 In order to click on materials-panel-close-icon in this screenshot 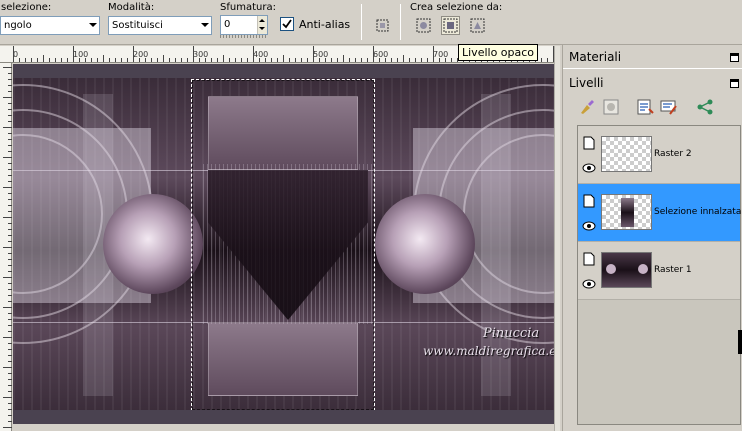, I will do `click(734, 57)`.